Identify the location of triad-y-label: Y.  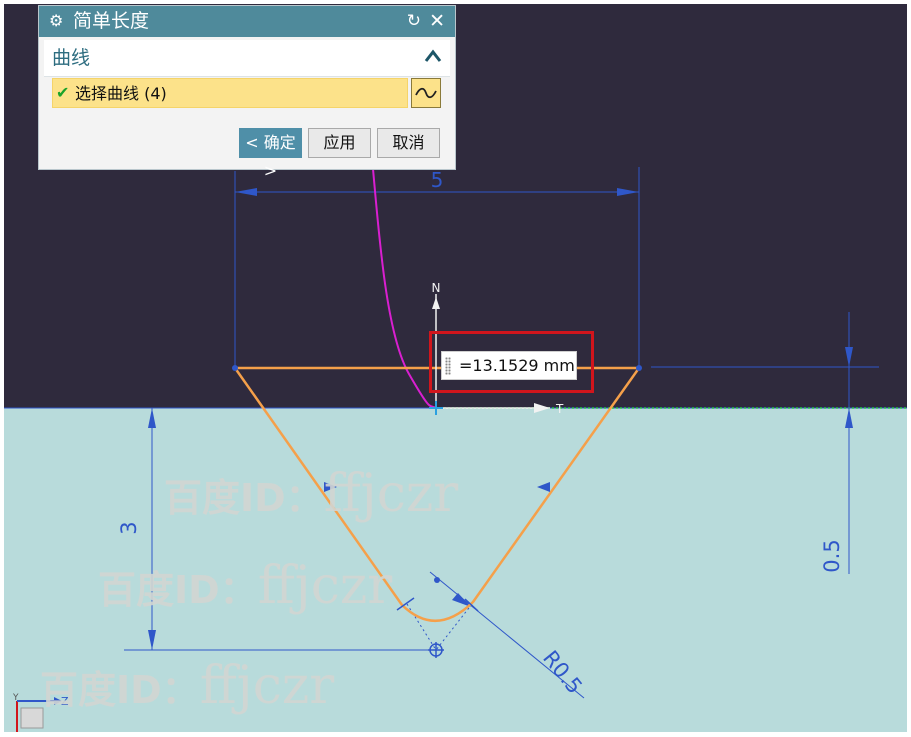
(15, 698).